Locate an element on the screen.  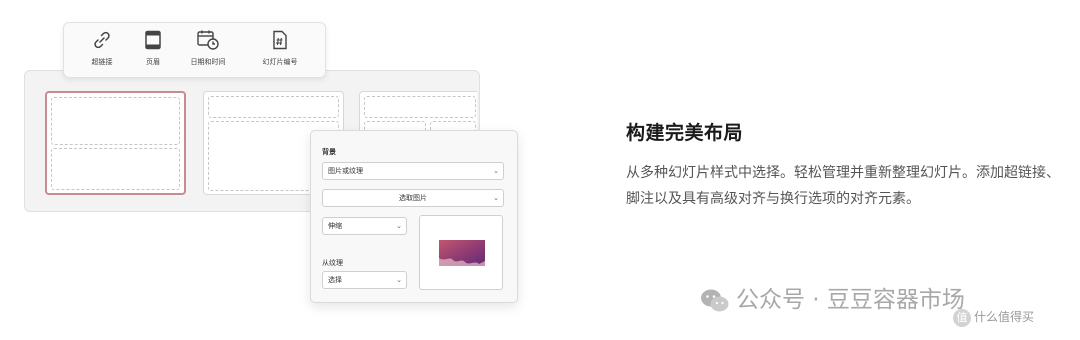
insert-toolbar: 超链接 页眉 日期和时间 幻灯片编号 is located at coordinates (194, 50).